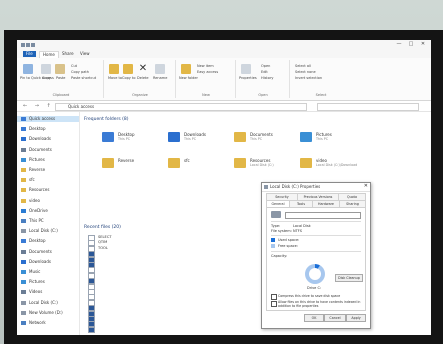 The height and width of the screenshot is (344, 443). I want to click on easy-access-button: Easy access, so click(207, 72).